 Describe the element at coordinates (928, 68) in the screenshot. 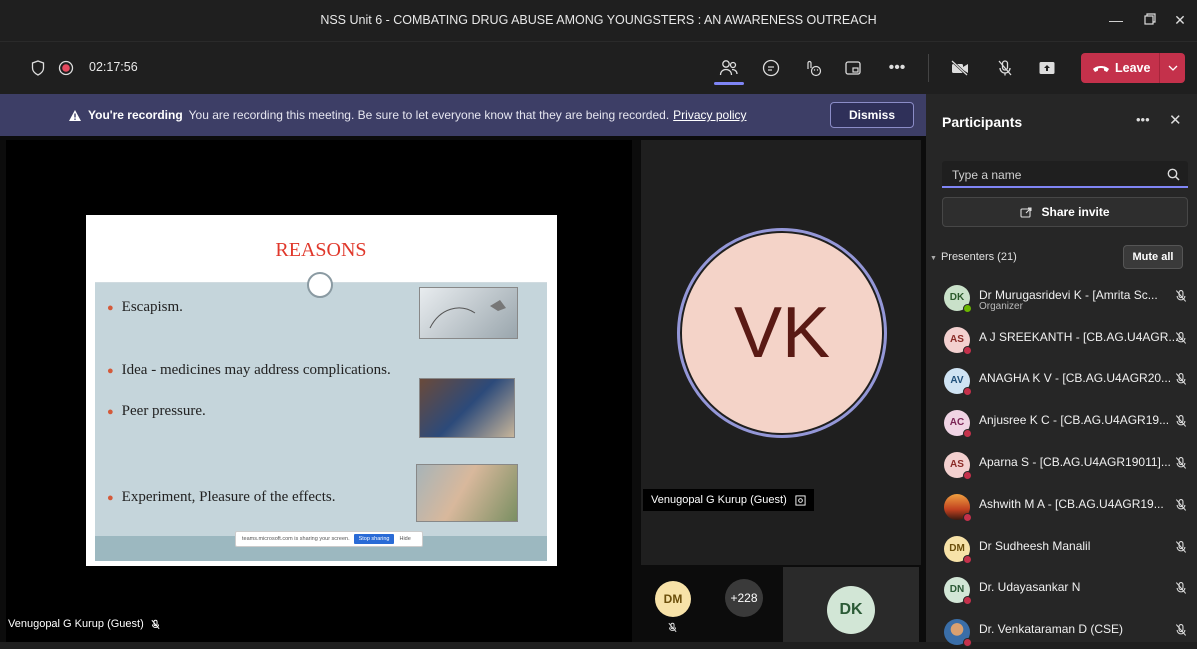

I see `toolbar-divider` at that location.